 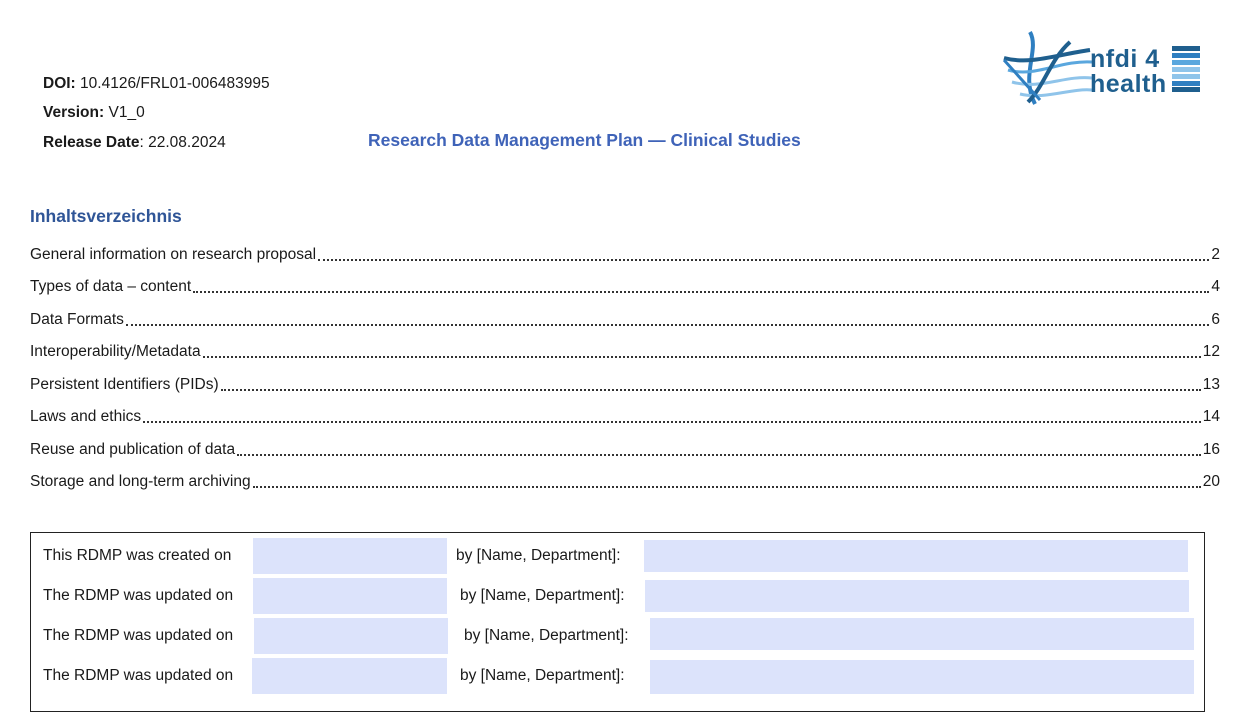 What do you see at coordinates (111, 286) in the screenshot?
I see `toc-entry-title: Types of data – content` at bounding box center [111, 286].